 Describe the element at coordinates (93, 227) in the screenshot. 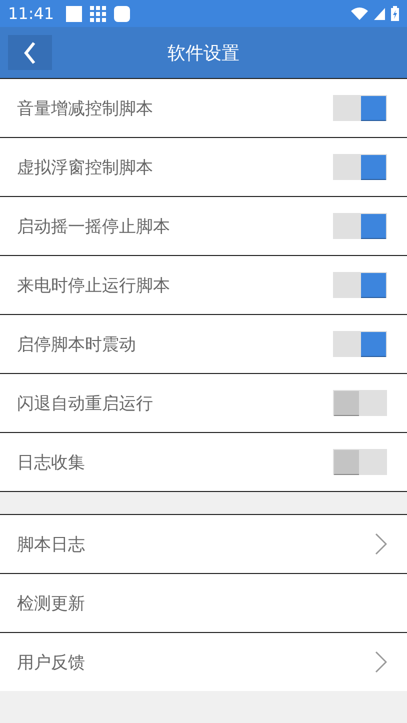

I see `setting-label: 启动摇一摇停止脚本` at that location.